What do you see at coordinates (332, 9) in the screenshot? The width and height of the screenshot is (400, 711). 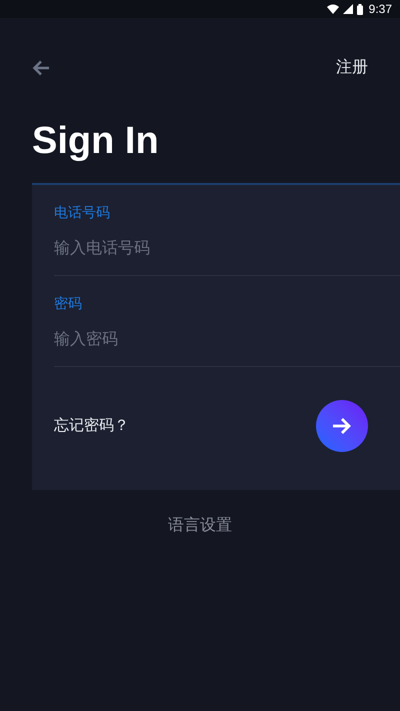 I see `wifi-icon` at bounding box center [332, 9].